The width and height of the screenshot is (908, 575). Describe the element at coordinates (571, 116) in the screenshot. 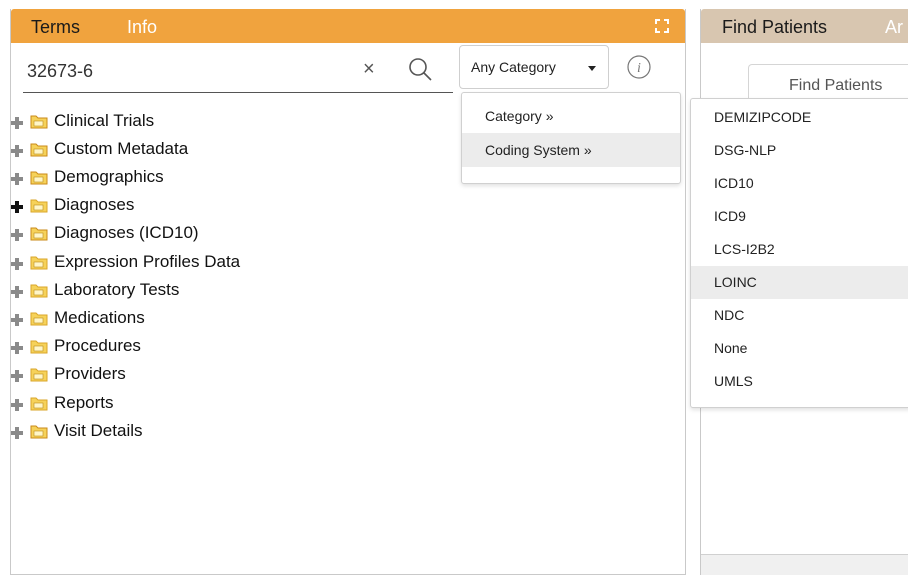

I see `menu-item-category: Category »` at that location.